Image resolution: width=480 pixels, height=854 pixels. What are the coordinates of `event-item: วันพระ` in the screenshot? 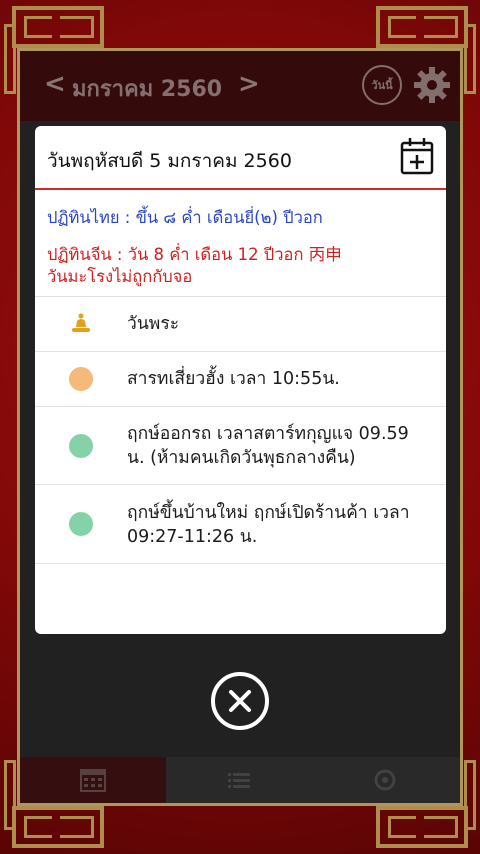 It's located at (240, 324).